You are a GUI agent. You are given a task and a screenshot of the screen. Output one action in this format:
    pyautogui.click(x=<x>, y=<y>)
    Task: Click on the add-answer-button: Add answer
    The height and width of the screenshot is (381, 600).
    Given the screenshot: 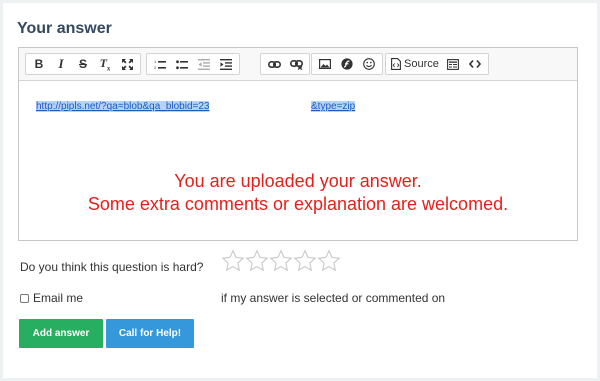 What is the action you would take?
    pyautogui.click(x=61, y=333)
    